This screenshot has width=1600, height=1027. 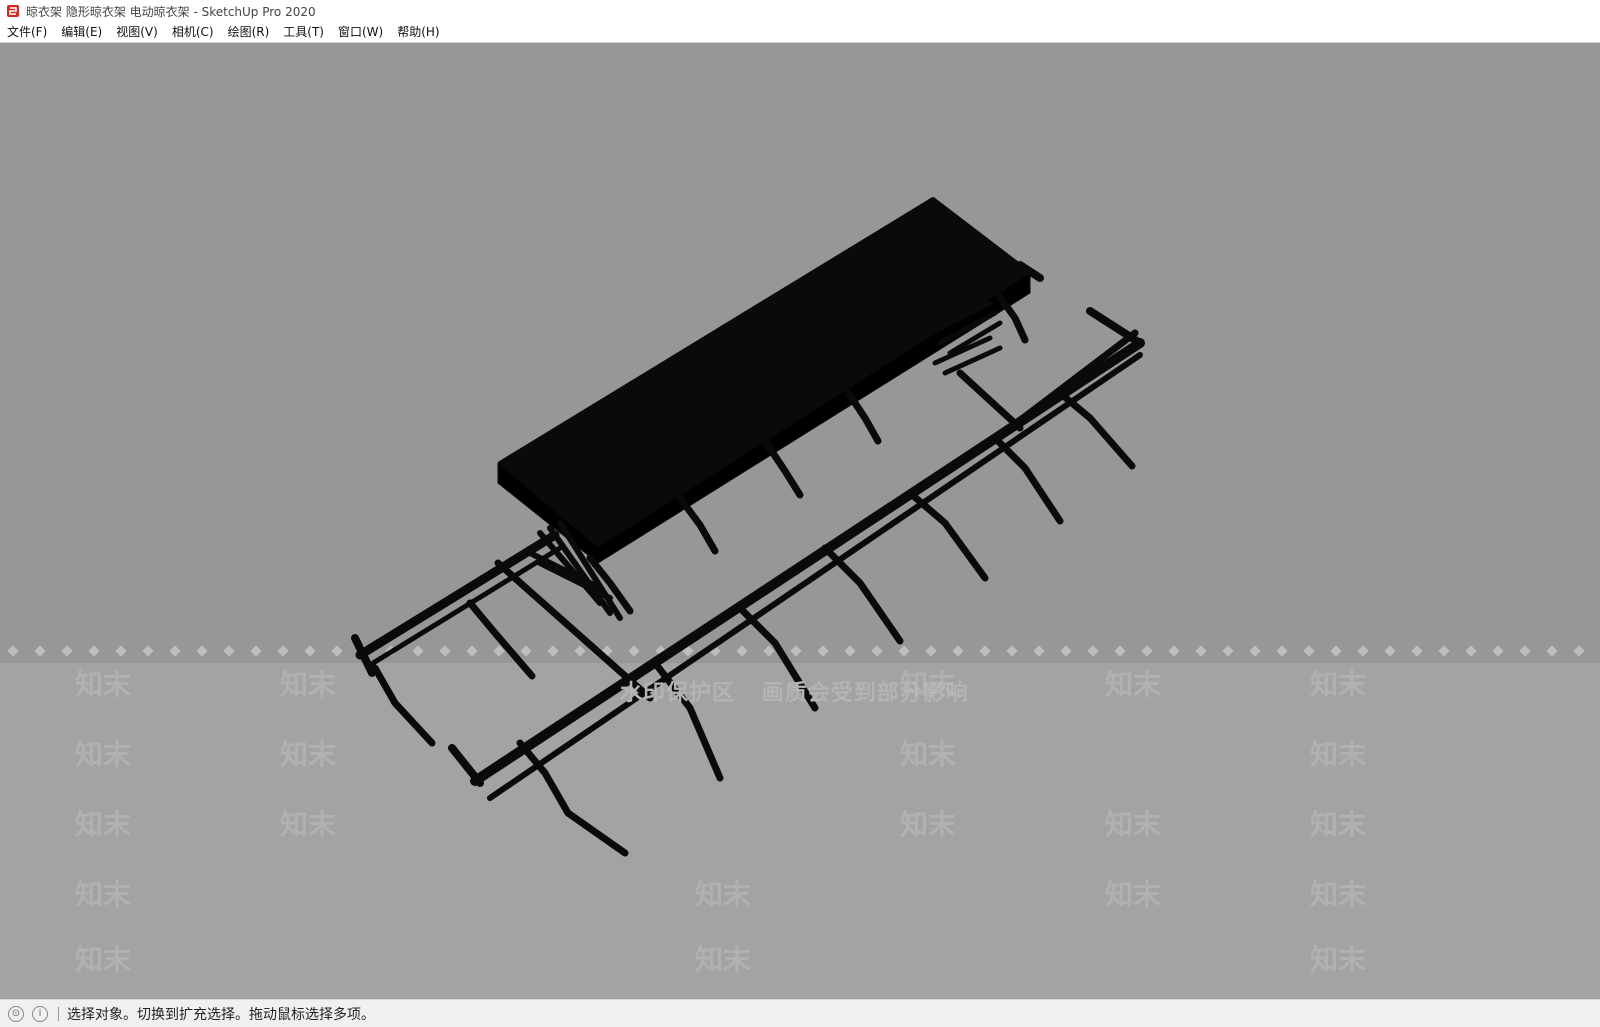 What do you see at coordinates (16, 1013) in the screenshot?
I see `geo-location-icon: ⊙` at bounding box center [16, 1013].